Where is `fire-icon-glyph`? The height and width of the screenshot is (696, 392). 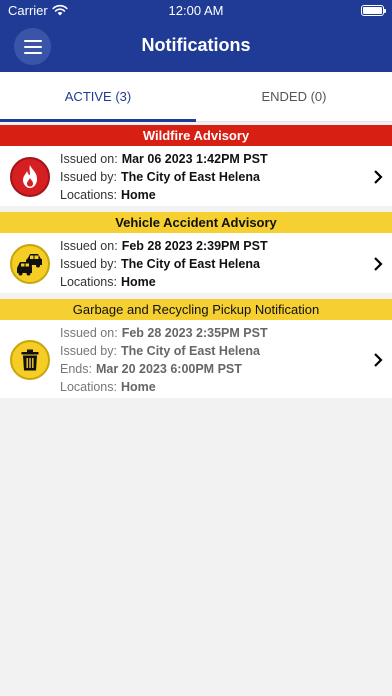
fire-icon-glyph is located at coordinates (30, 176).